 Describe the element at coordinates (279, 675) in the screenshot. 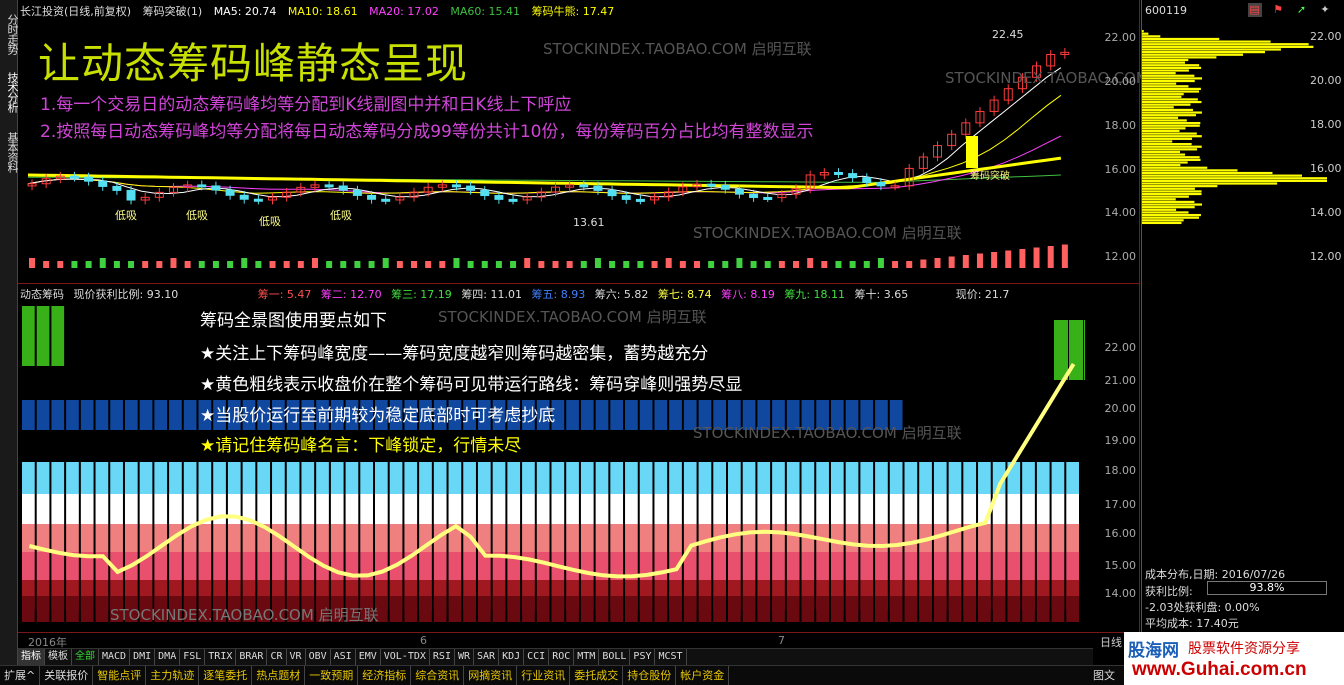

I see `function-tab: 热点题材` at that location.